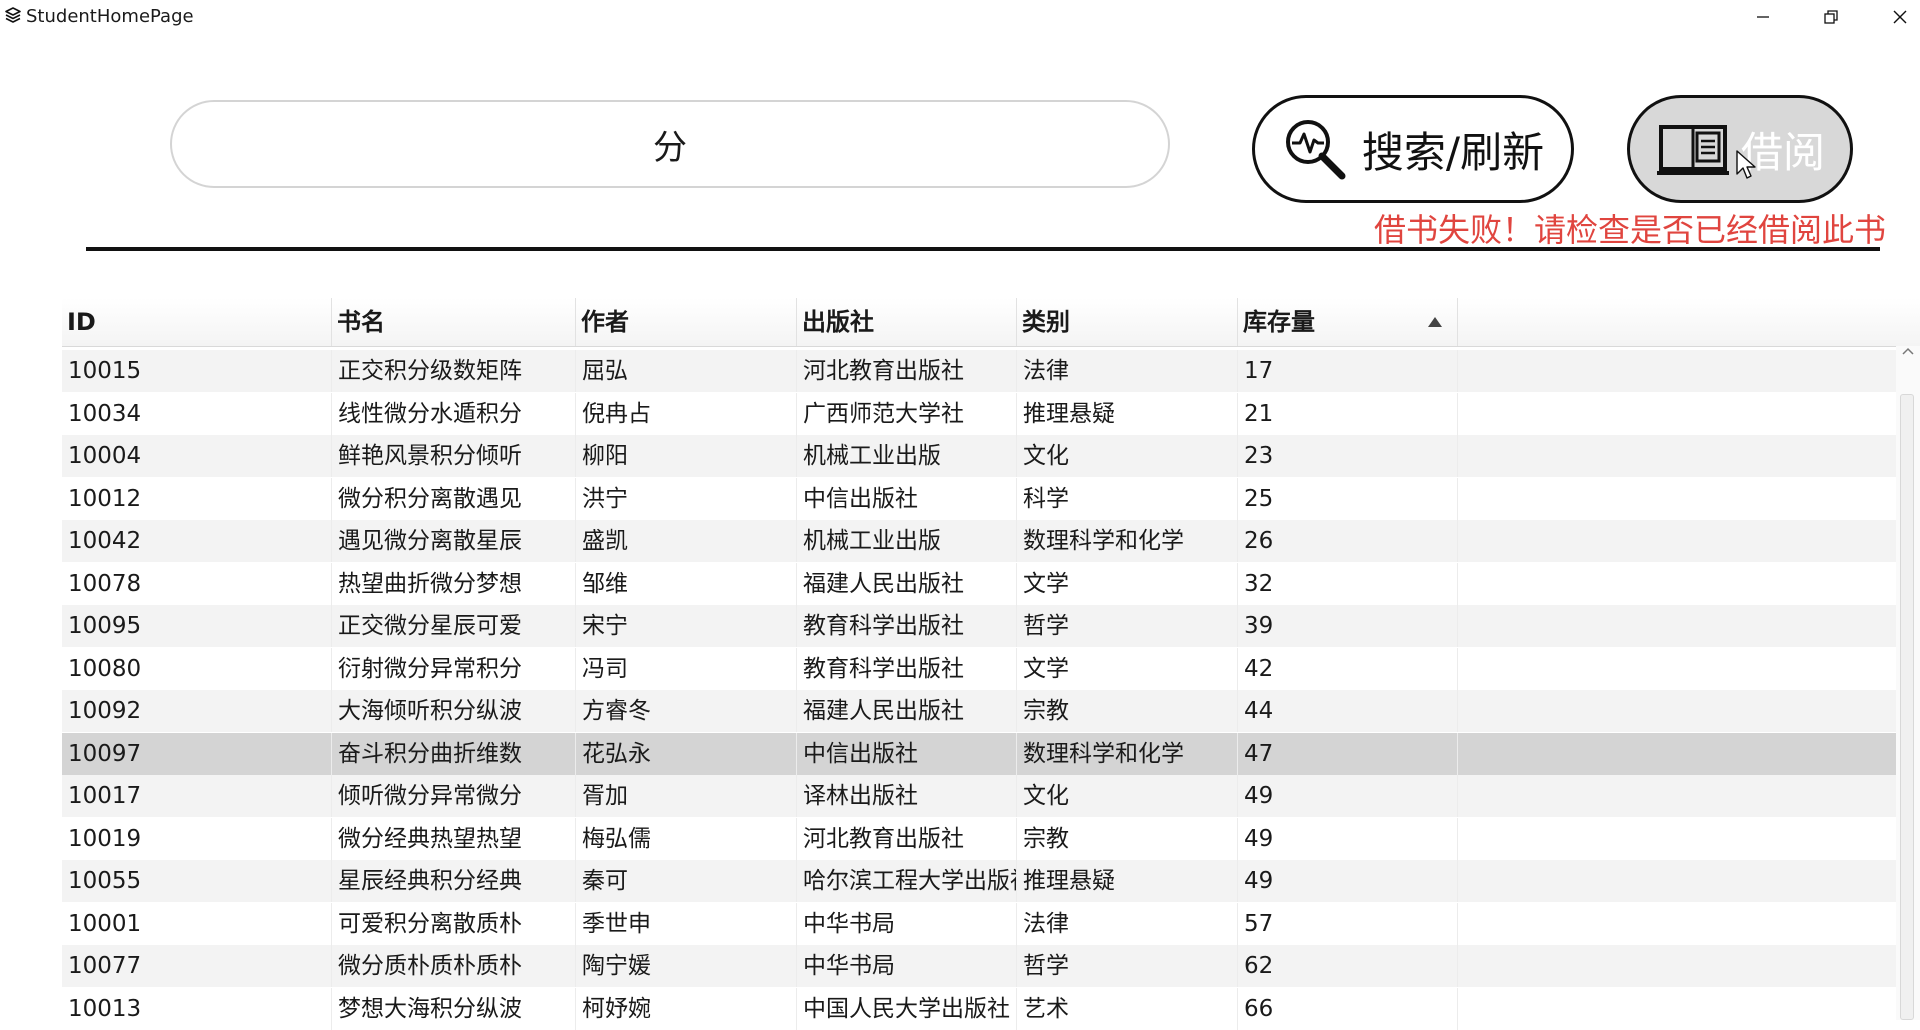 The height and width of the screenshot is (1030, 1920). I want to click on minimize-button, so click(1763, 17).